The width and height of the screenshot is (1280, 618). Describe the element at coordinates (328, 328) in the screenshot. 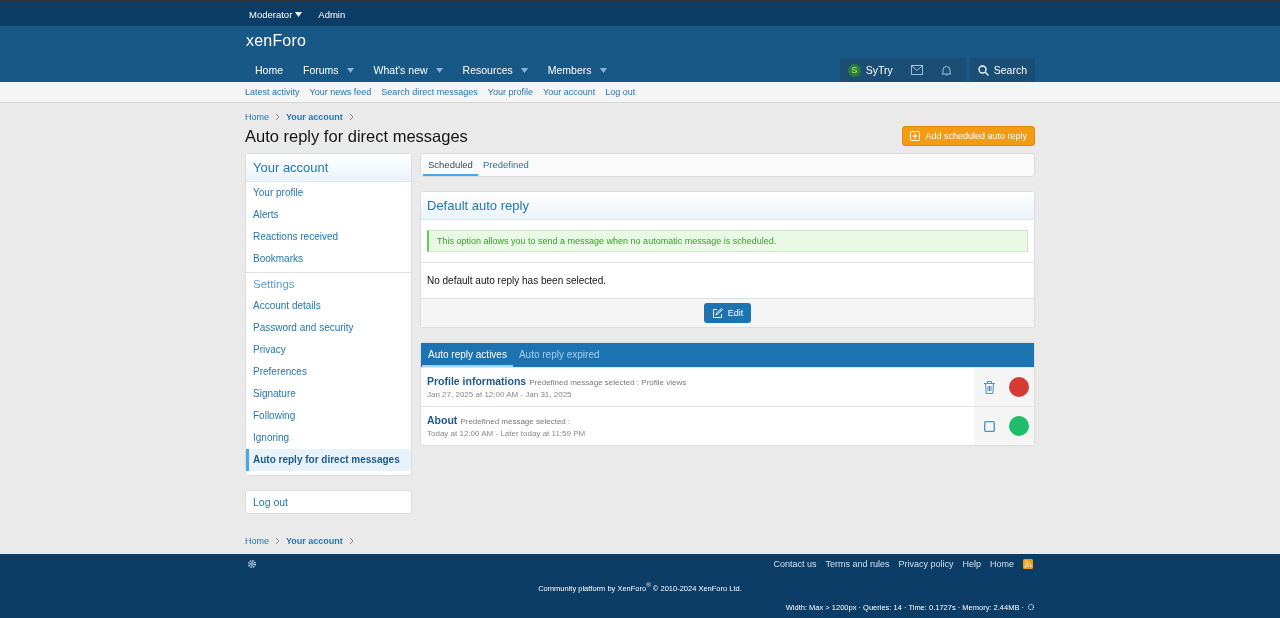

I see `sidebar-item: Password and security` at that location.